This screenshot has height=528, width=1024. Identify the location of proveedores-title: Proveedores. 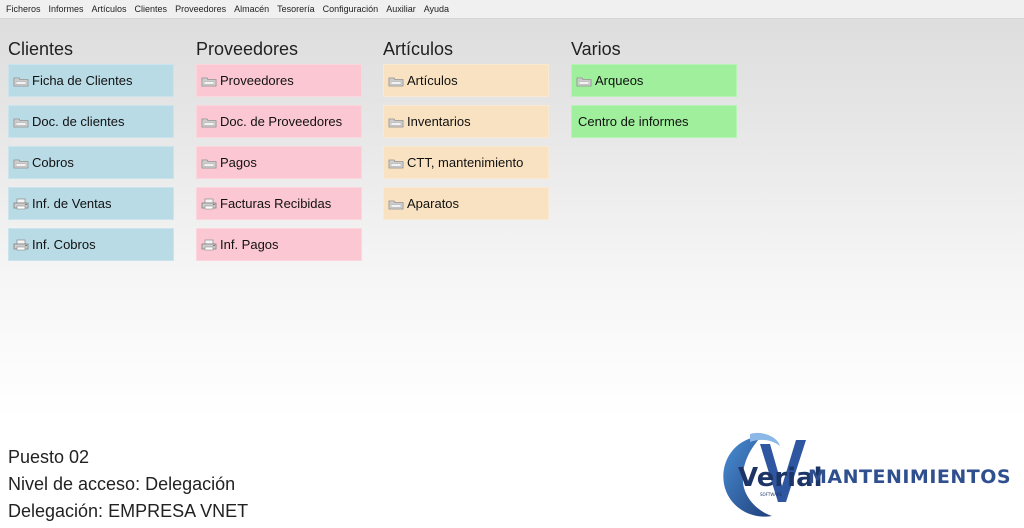
(247, 49).